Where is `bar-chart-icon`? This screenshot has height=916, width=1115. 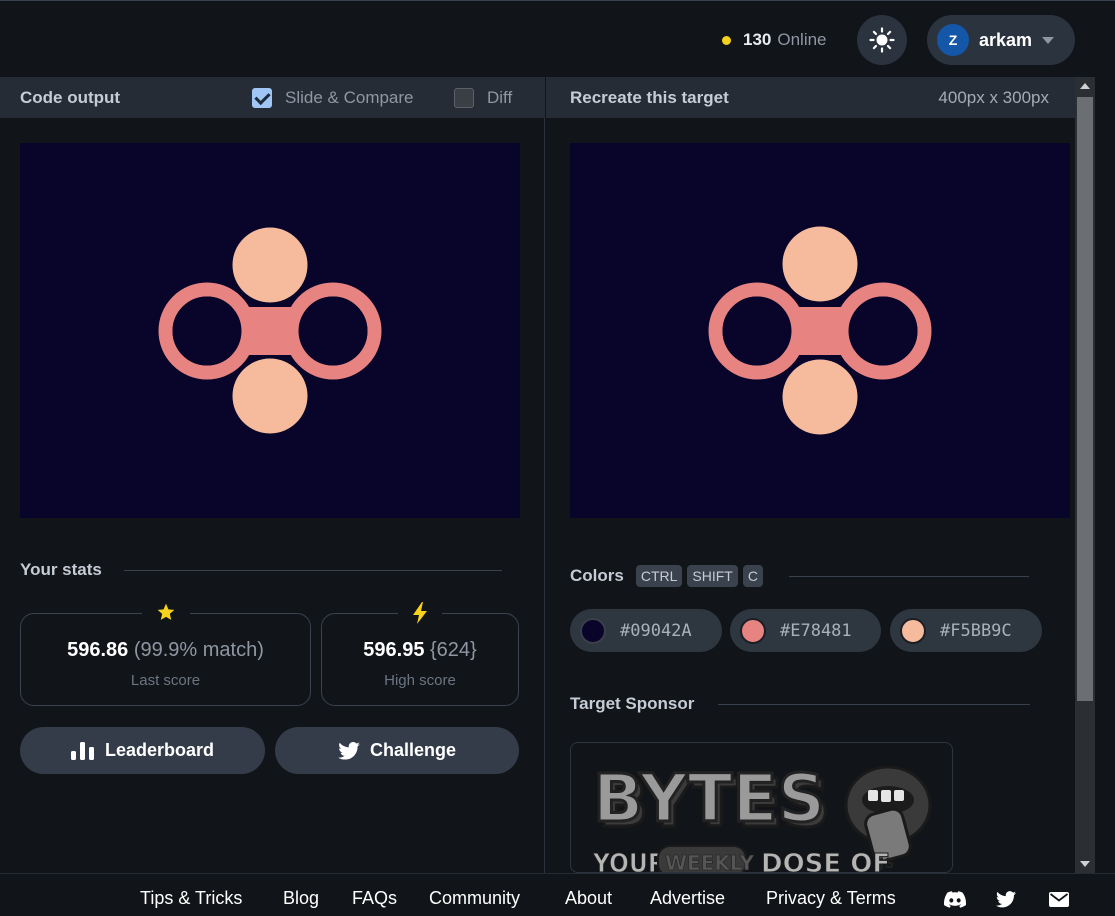 bar-chart-icon is located at coordinates (82, 750).